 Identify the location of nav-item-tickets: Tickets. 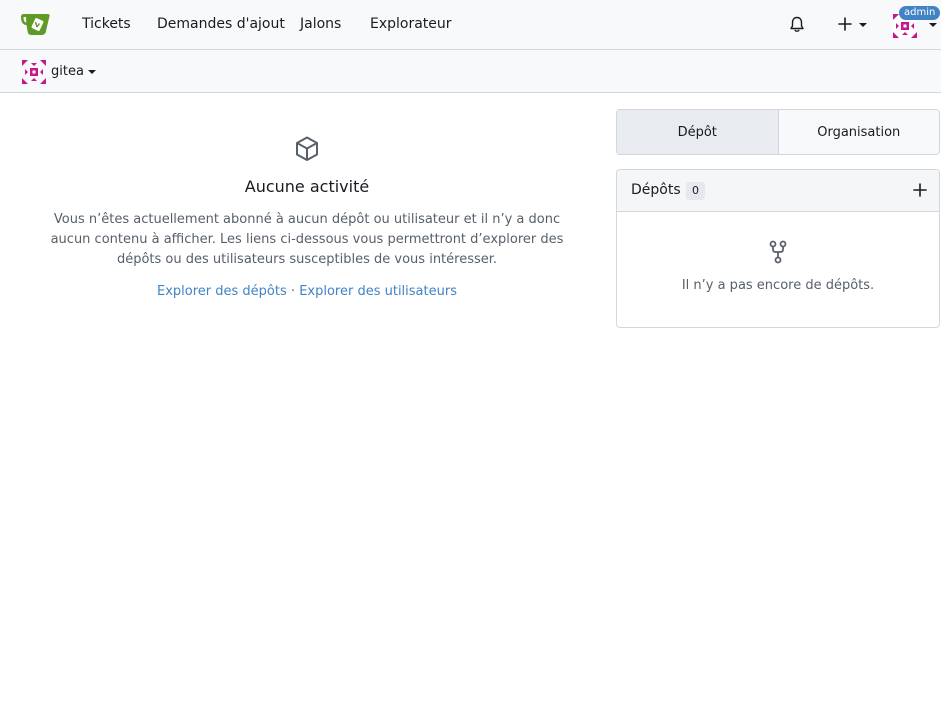
(106, 24).